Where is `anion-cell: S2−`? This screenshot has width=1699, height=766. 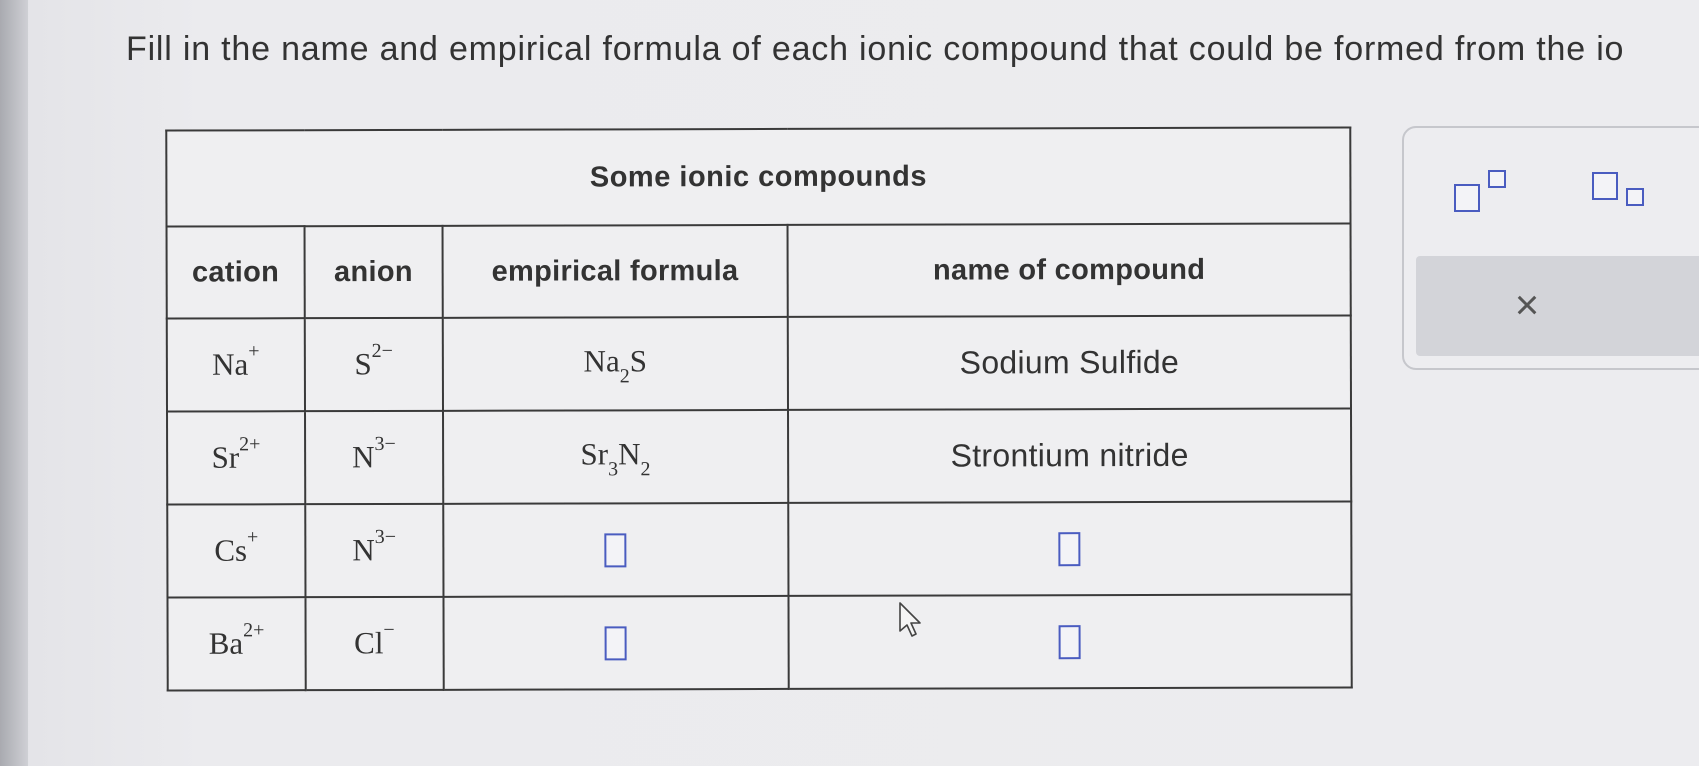
anion-cell: S2− is located at coordinates (373, 364).